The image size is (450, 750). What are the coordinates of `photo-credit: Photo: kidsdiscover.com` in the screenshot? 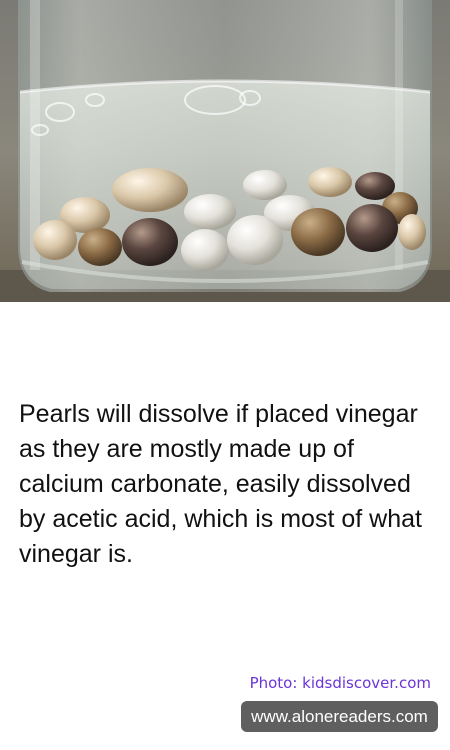 It's located at (340, 683).